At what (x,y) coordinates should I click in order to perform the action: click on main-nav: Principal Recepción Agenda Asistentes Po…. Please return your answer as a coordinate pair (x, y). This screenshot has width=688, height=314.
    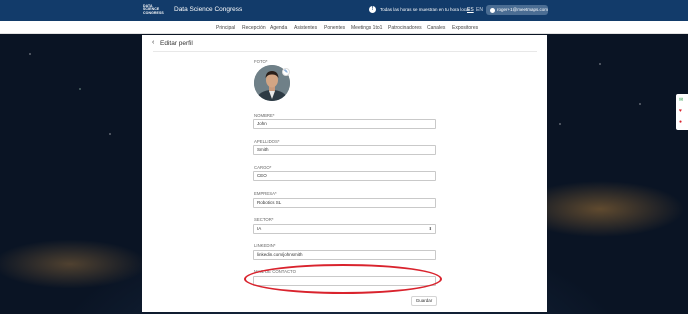
    Looking at the image, I should click on (344, 27).